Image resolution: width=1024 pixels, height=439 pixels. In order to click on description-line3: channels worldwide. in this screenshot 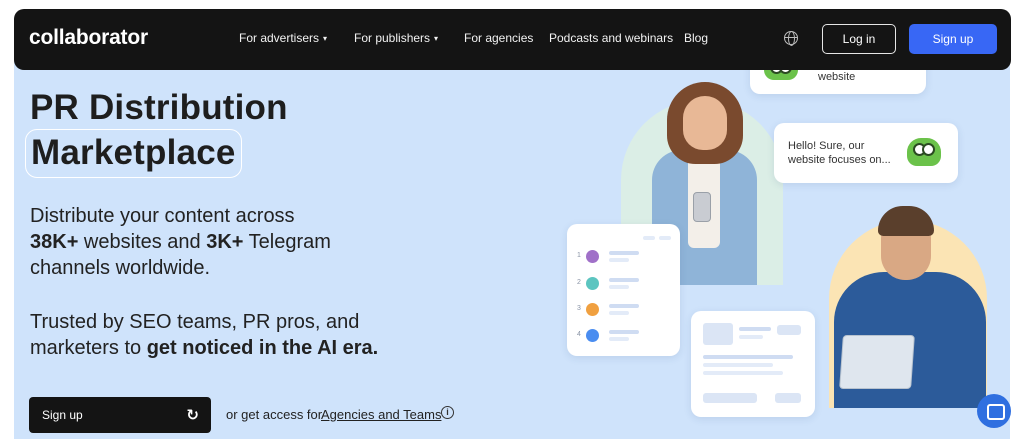, I will do `click(120, 268)`.